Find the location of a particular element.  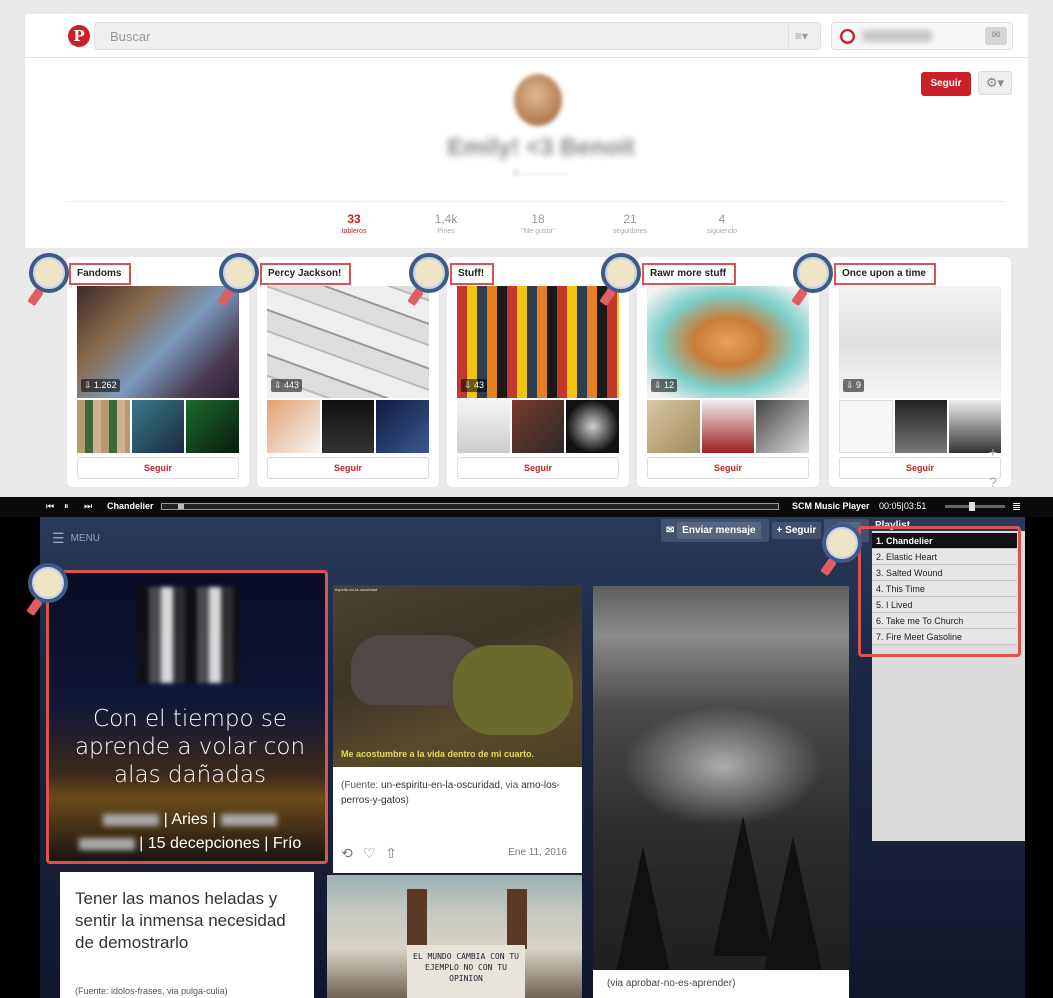

settings-gear-icon: ⚙▾ is located at coordinates (995, 83).